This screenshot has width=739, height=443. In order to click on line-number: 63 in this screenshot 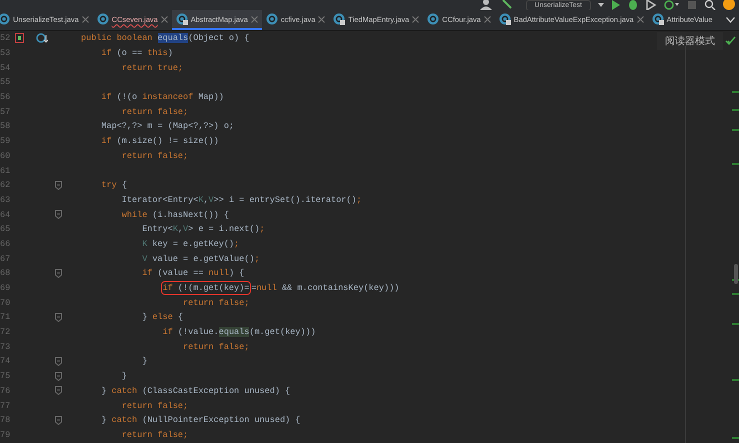, I will do `click(6, 199)`.